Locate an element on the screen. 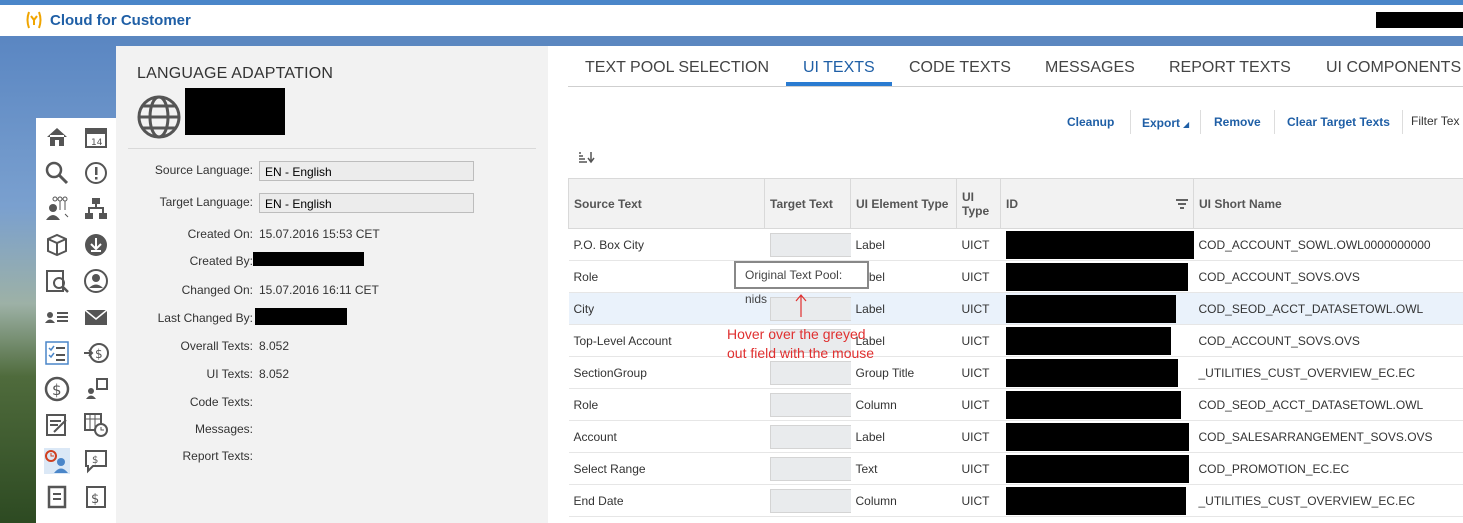  ui-element-type-cell: Label is located at coordinates (903, 308).